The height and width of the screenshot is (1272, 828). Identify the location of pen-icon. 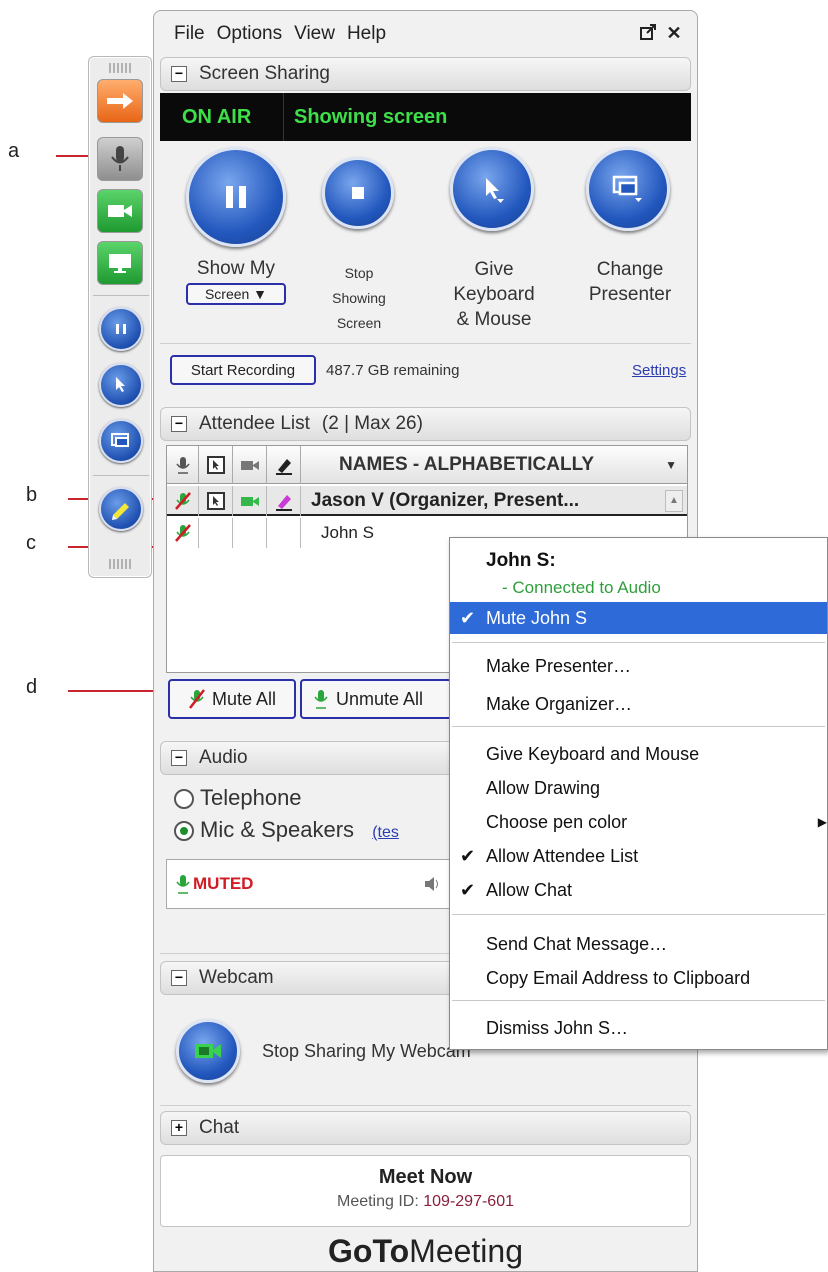
(284, 501).